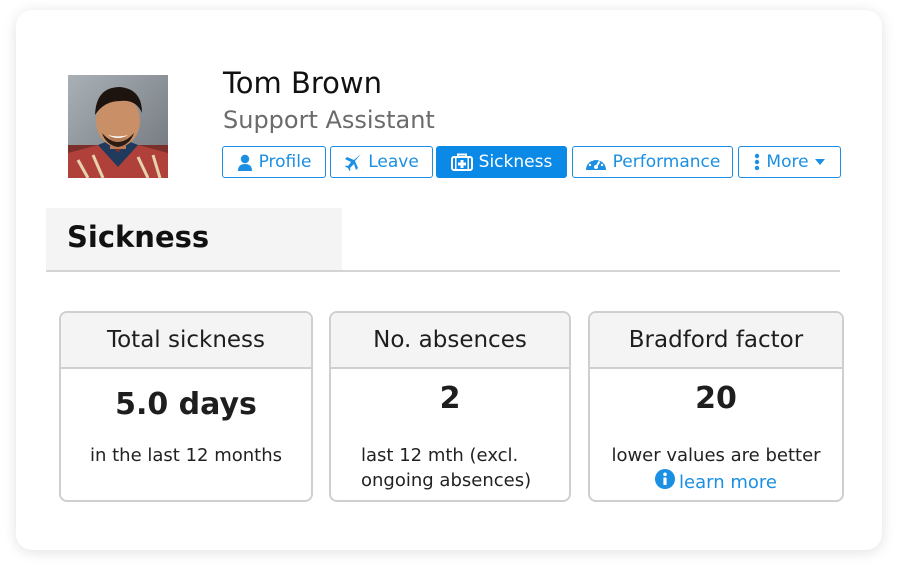 This screenshot has height=574, width=900. I want to click on tab-profile: Profile, so click(274, 162).